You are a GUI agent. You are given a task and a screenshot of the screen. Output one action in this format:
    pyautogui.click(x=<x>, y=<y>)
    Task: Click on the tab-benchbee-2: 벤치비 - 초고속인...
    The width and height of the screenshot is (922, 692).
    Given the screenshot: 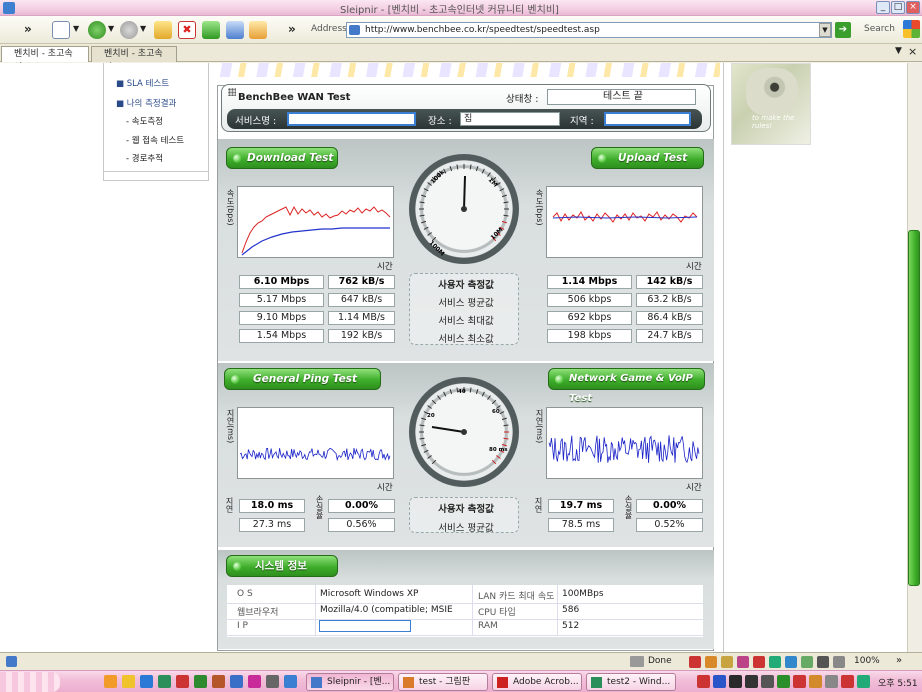 What is the action you would take?
    pyautogui.click(x=134, y=59)
    